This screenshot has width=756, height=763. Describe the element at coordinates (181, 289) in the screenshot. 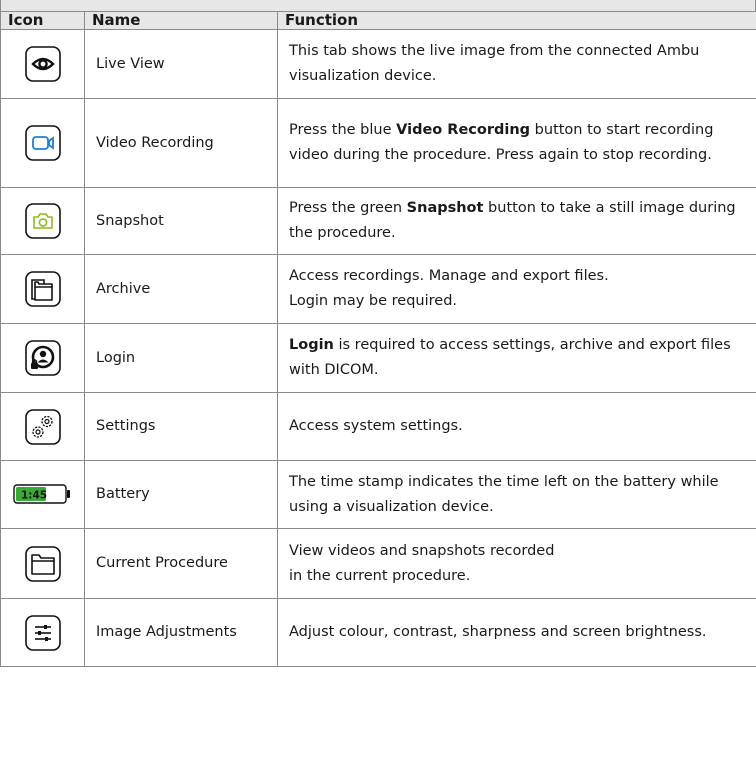

I see `row-name: Archive` at that location.